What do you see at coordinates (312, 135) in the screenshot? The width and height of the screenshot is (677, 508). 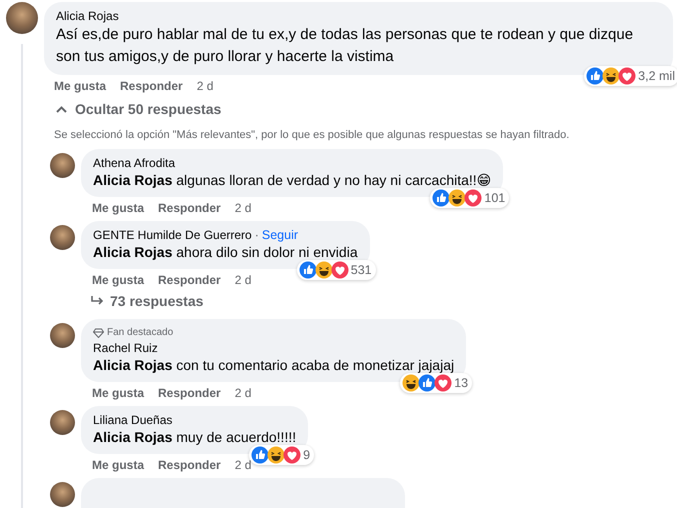 I see `filter-notice: Se seleccionó la opción "Más relevantes", por lo que es posible que algunas respuestas se hayan filtrado.` at bounding box center [312, 135].